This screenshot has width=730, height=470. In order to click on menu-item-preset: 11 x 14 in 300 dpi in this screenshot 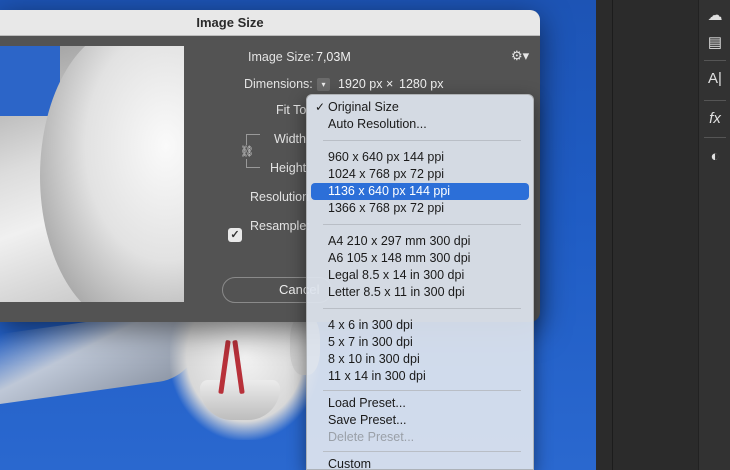, I will do `click(420, 376)`.